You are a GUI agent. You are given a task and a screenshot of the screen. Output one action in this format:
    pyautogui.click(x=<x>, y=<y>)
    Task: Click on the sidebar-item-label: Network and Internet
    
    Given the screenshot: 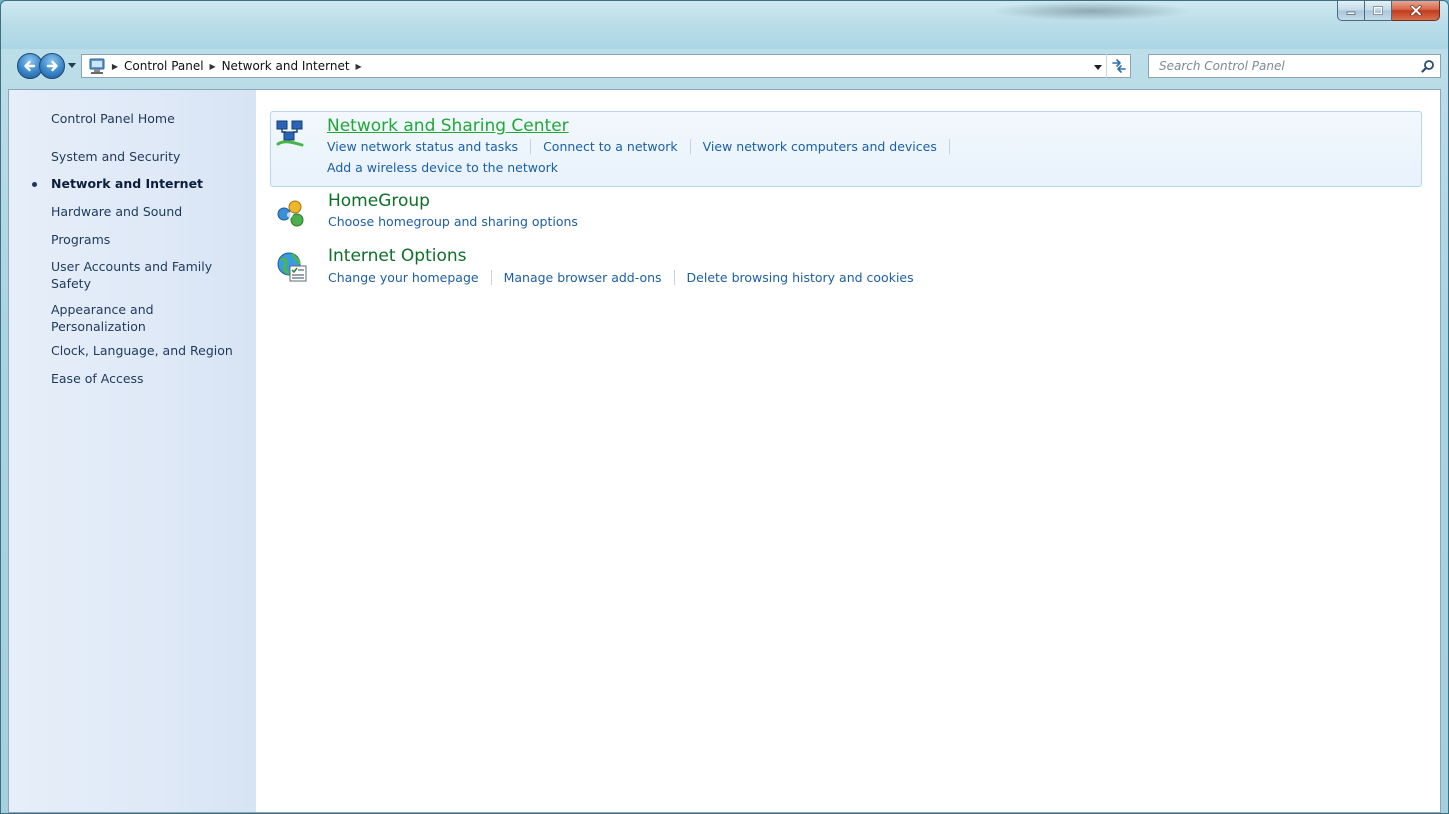 What is the action you would take?
    pyautogui.click(x=127, y=183)
    